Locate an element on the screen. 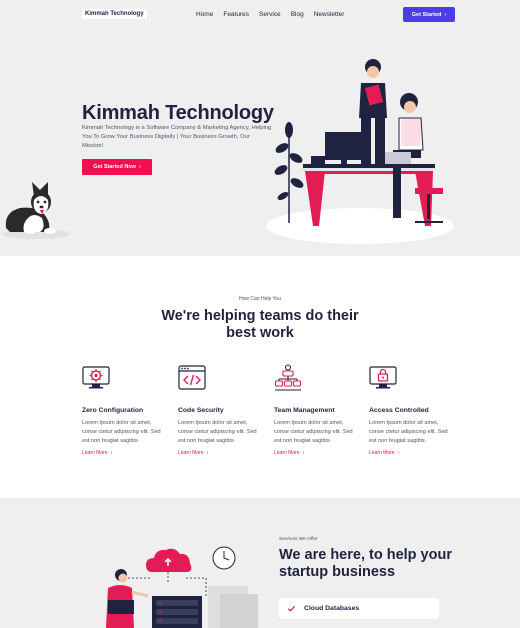  nav-get-started-label: Get Started is located at coordinates (426, 14).